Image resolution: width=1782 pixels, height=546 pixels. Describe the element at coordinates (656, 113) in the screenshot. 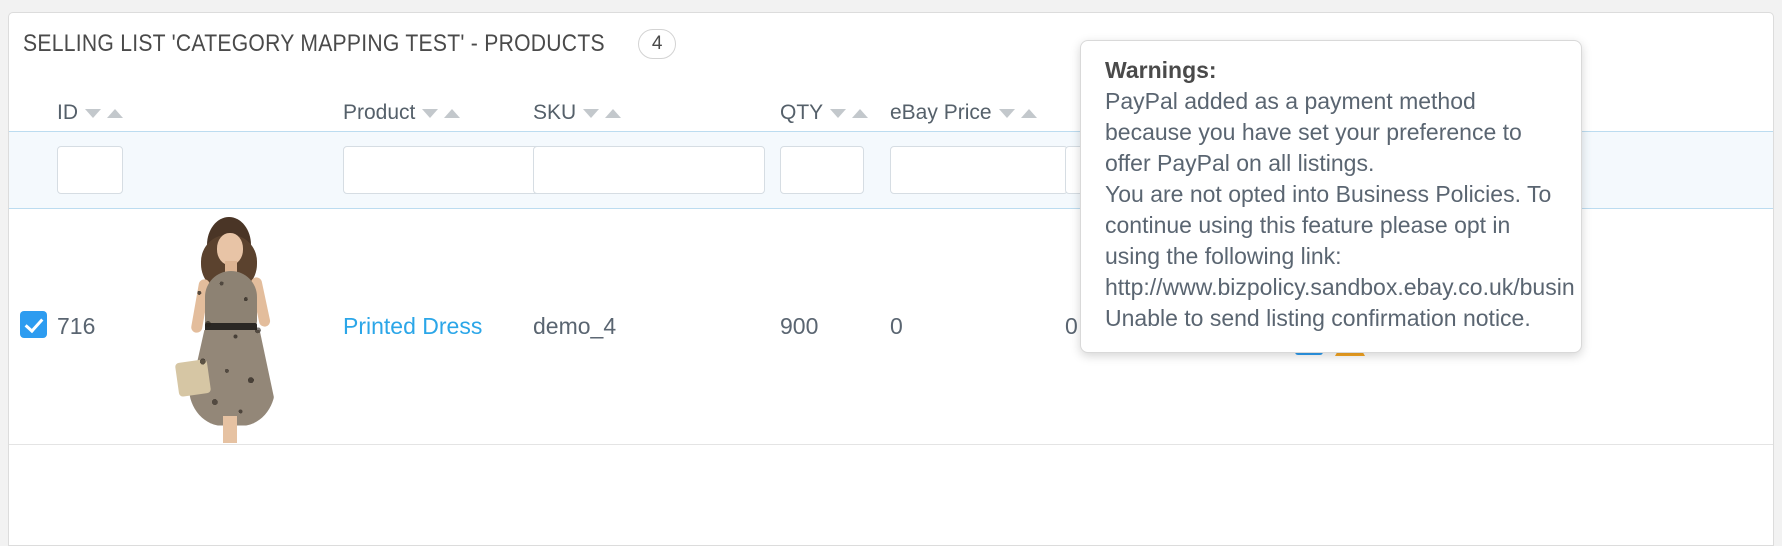

I see `column-header-sku: SKU` at that location.